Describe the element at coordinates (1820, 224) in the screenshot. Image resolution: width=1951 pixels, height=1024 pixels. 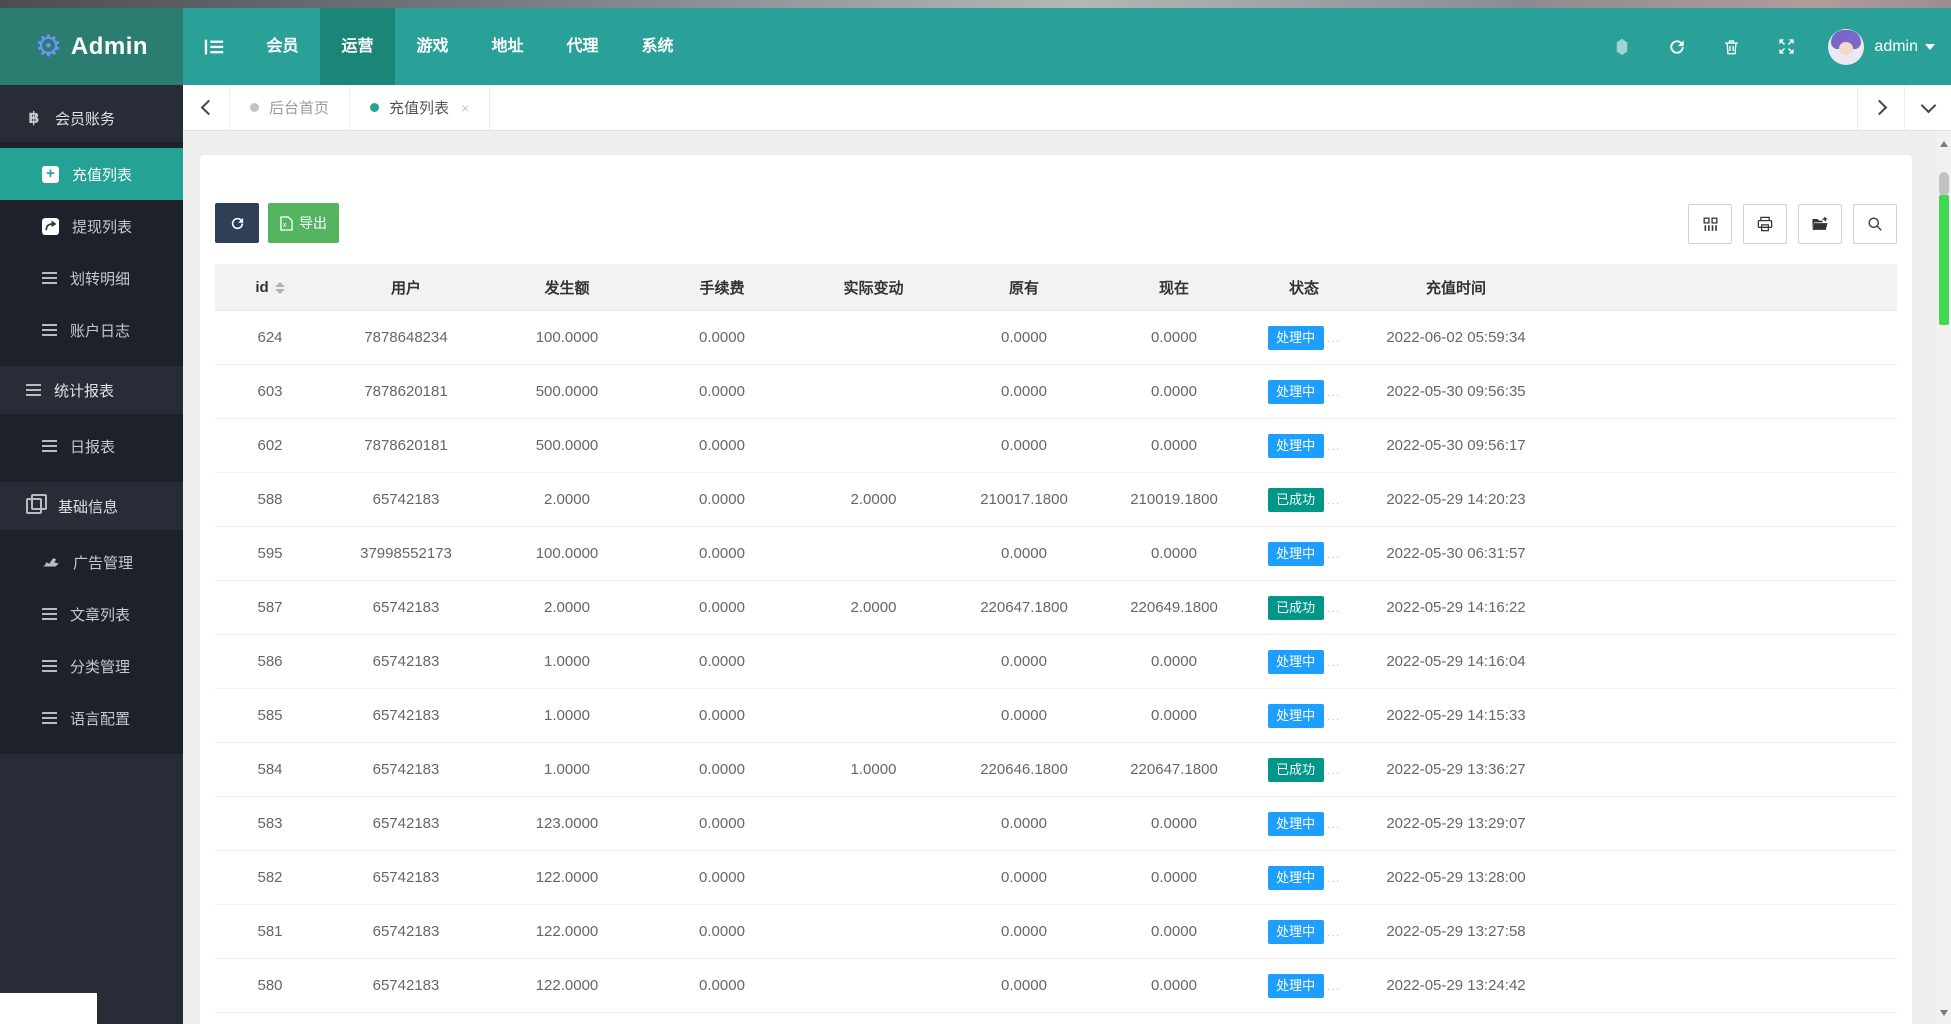
I see `export-data-button` at that location.